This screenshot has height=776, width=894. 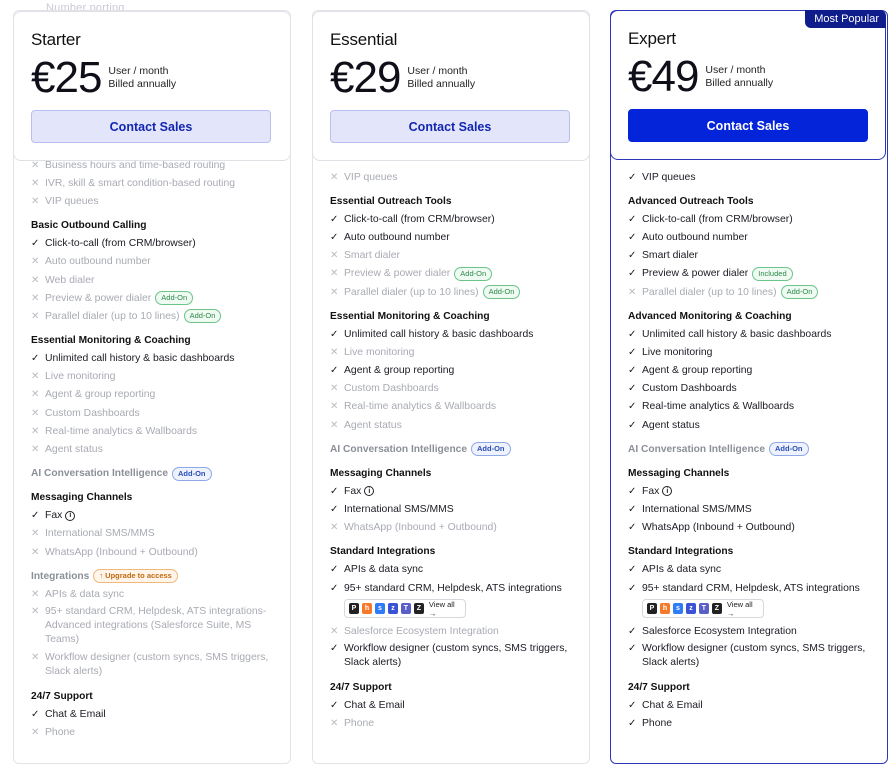 I want to click on feature-category: Standard Integrations, so click(x=753, y=552).